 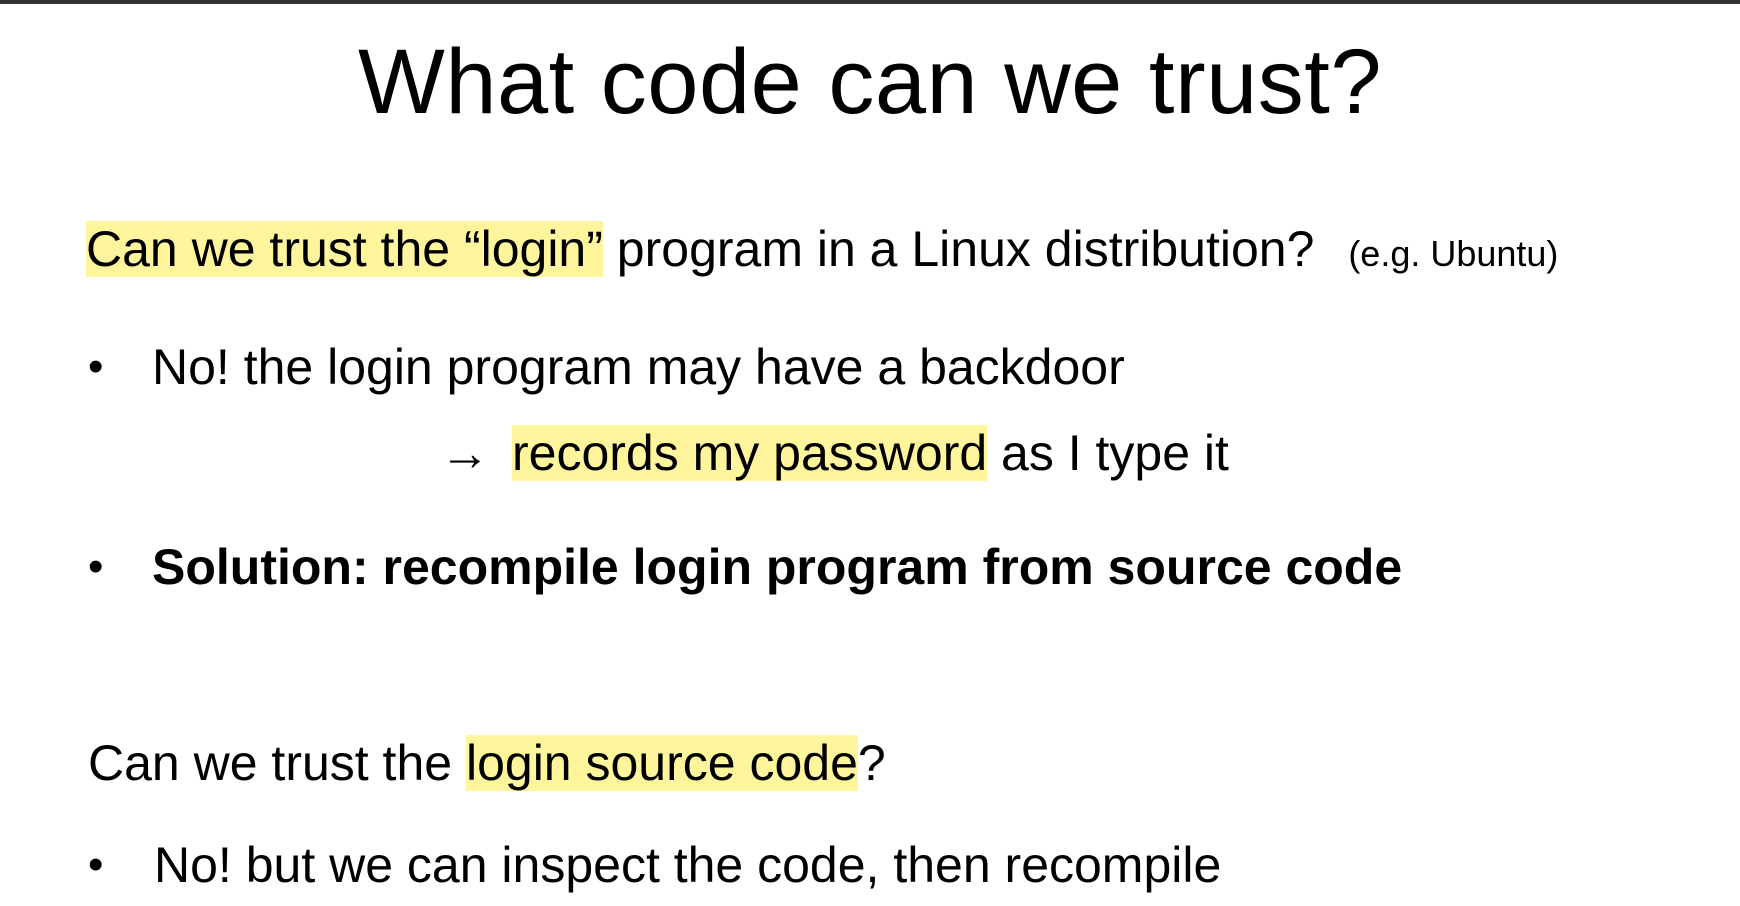 I want to click on sub-line-1: → records my password as I type it, so click(x=834, y=453).